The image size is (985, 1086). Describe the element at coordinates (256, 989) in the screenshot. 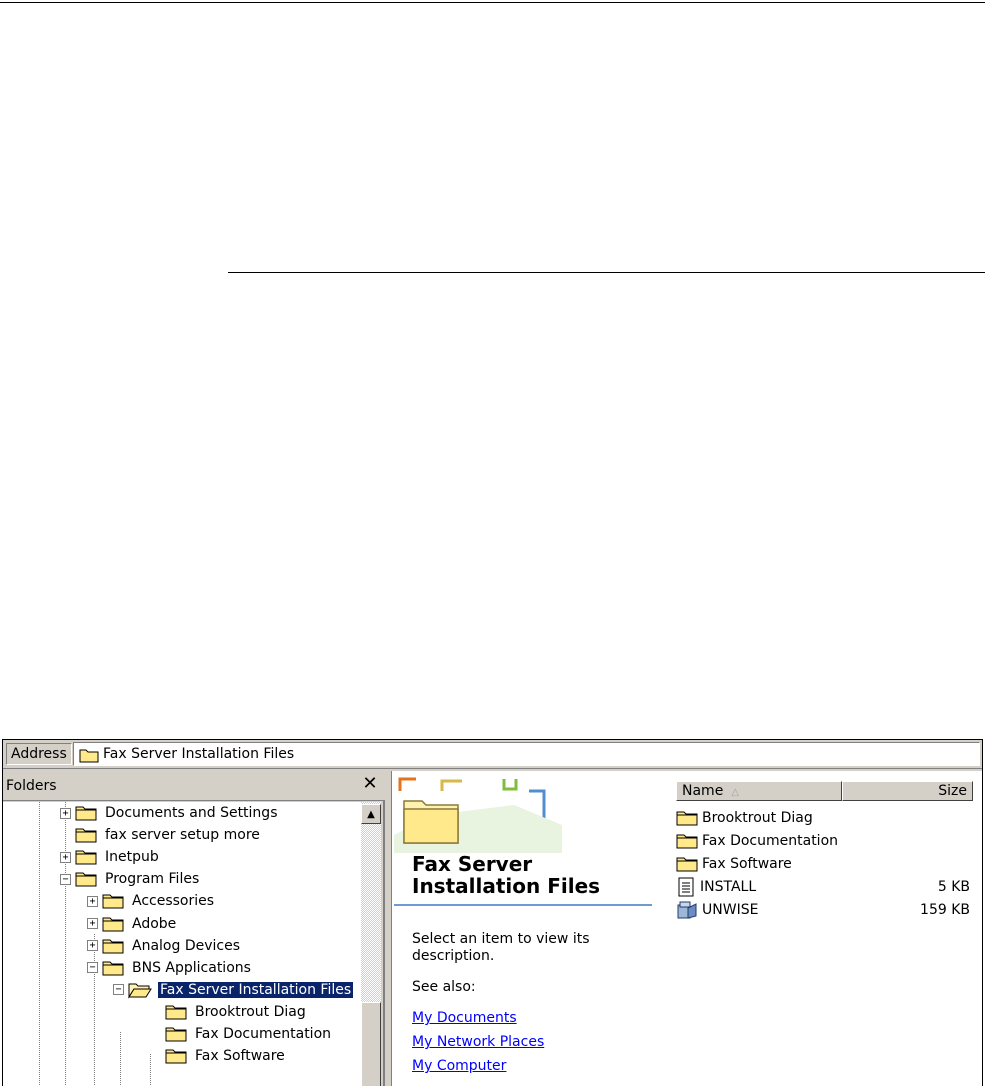

I see `tree-item-label: Fax Server Installation Files` at that location.